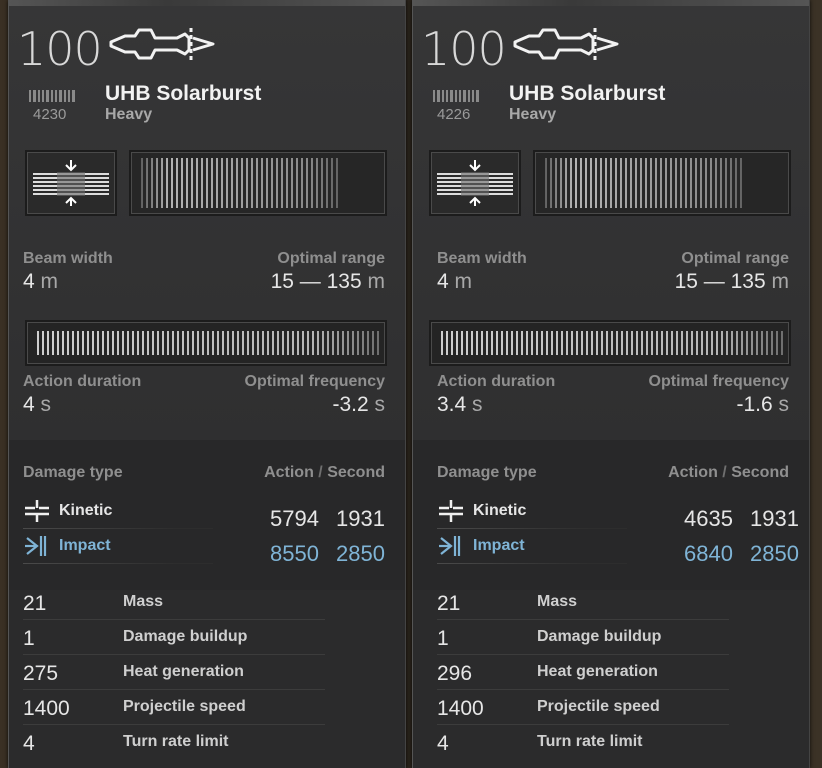 The image size is (822, 768). Describe the element at coordinates (708, 518) in the screenshot. I see `kinetic-action-value: 4635` at that location.